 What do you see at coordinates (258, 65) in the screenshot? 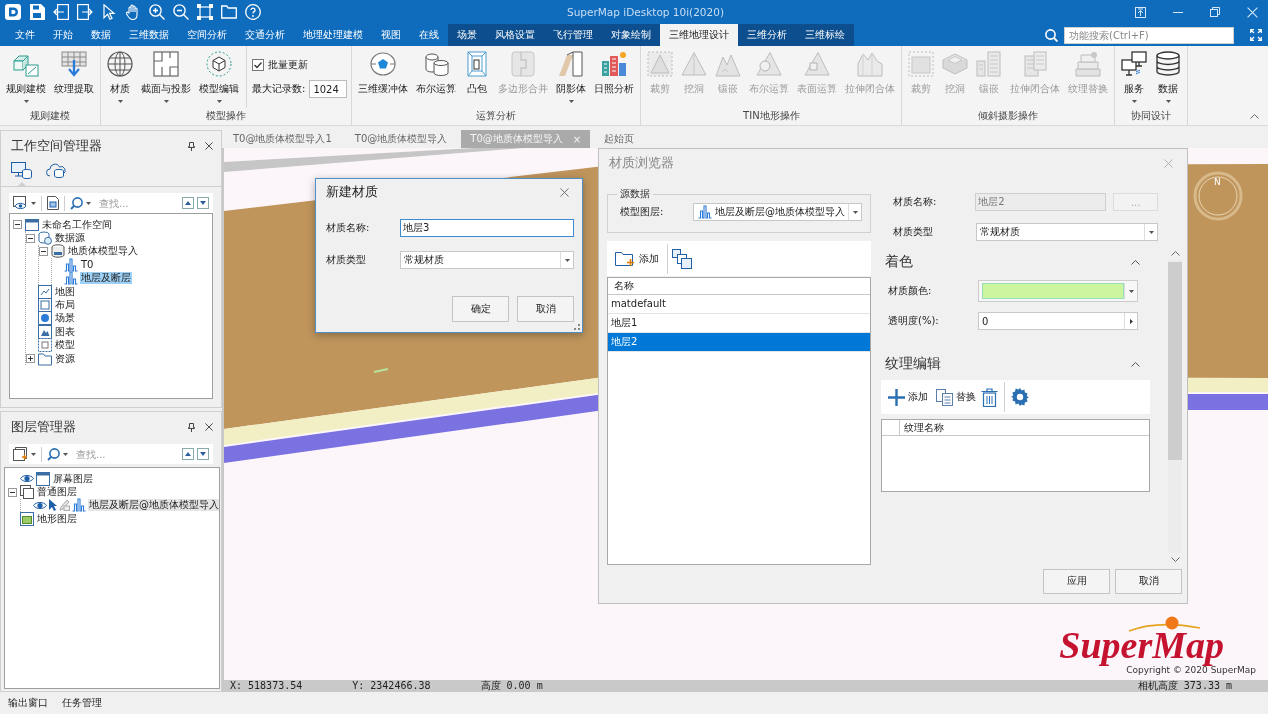
I see `checkbox` at bounding box center [258, 65].